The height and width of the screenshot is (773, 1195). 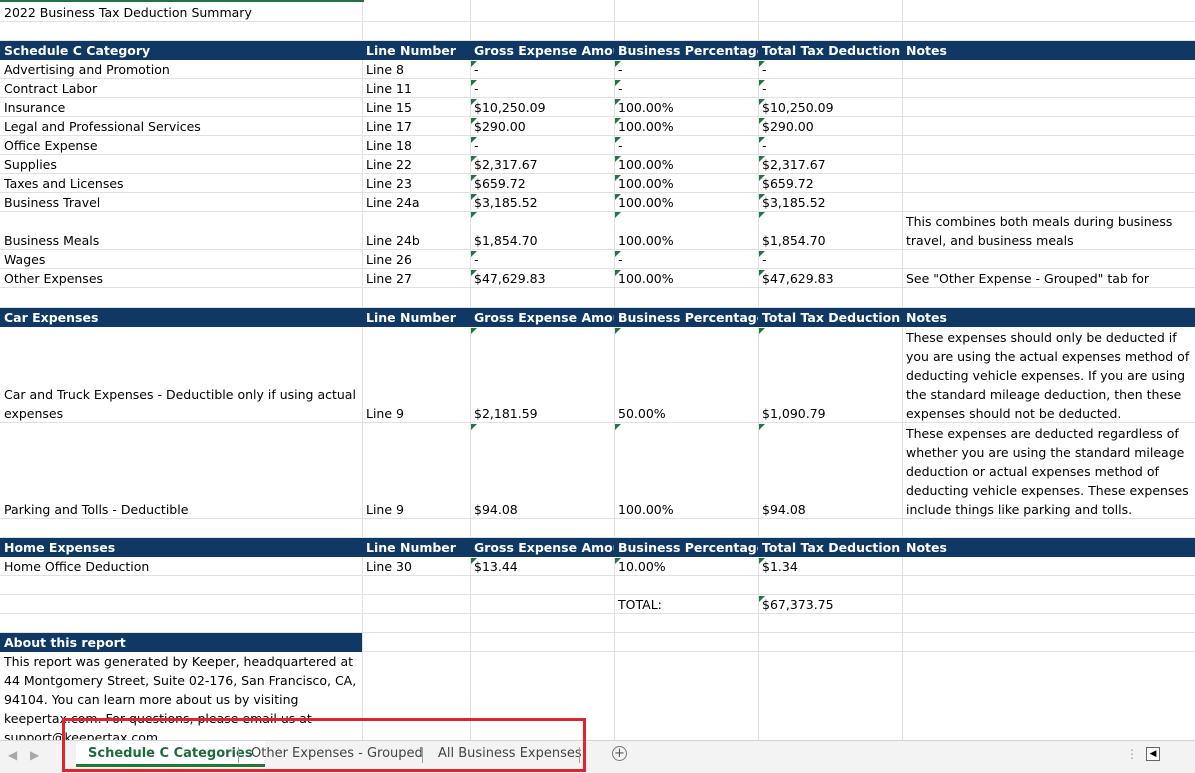 What do you see at coordinates (830, 126) in the screenshot?
I see `cell-total: $290.00` at bounding box center [830, 126].